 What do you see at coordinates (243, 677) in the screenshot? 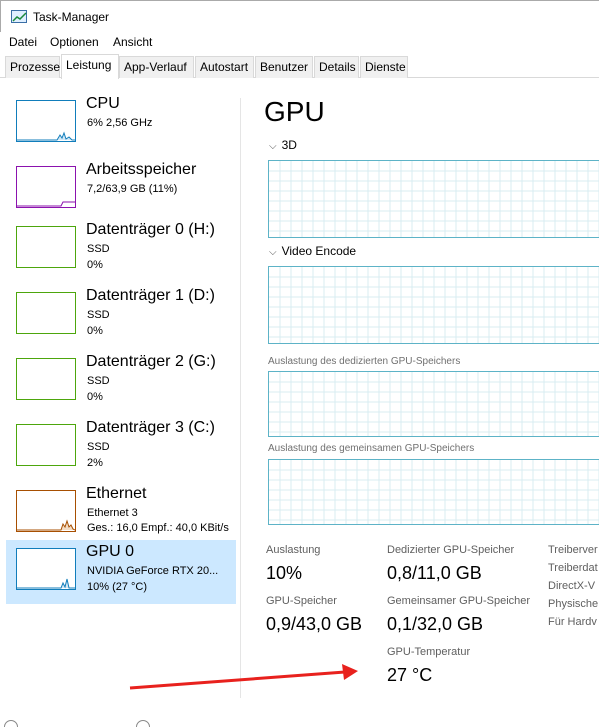
I see `red-arrow-annotation` at bounding box center [243, 677].